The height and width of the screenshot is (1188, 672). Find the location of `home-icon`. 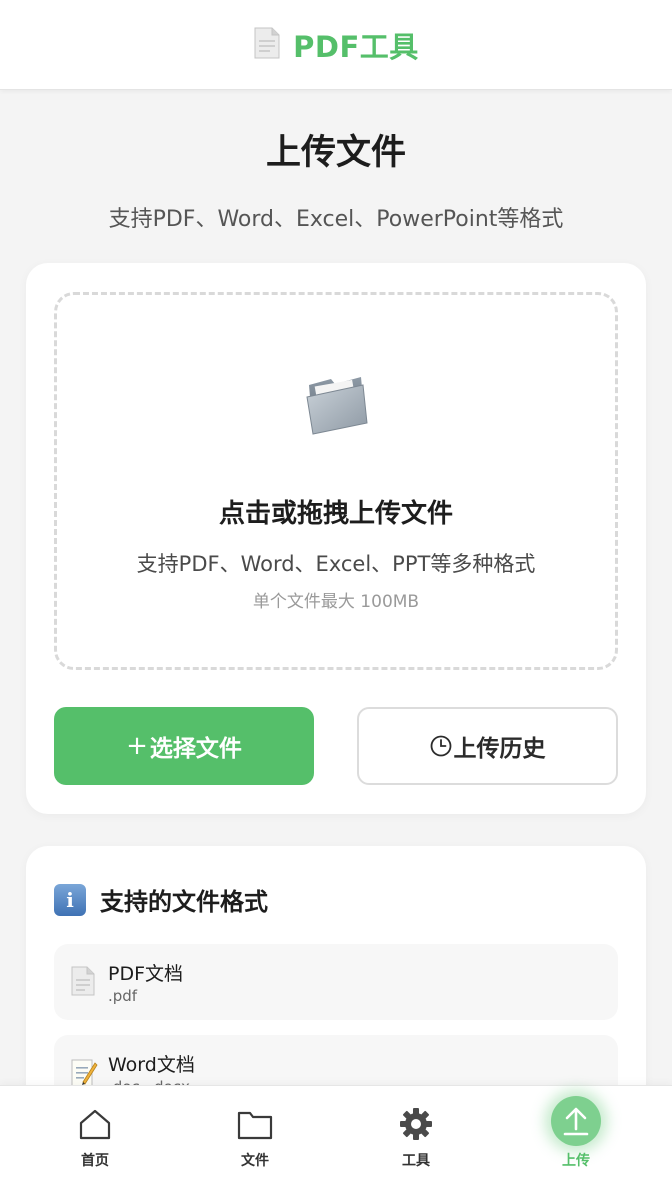

home-icon is located at coordinates (95, 1124).